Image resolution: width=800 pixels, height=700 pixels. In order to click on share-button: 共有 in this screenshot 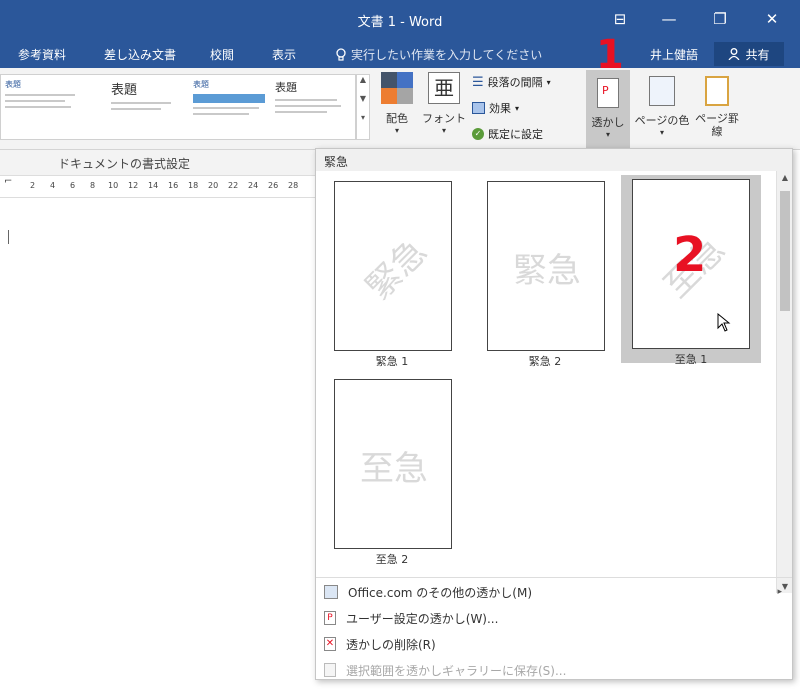, I will do `click(749, 54)`.